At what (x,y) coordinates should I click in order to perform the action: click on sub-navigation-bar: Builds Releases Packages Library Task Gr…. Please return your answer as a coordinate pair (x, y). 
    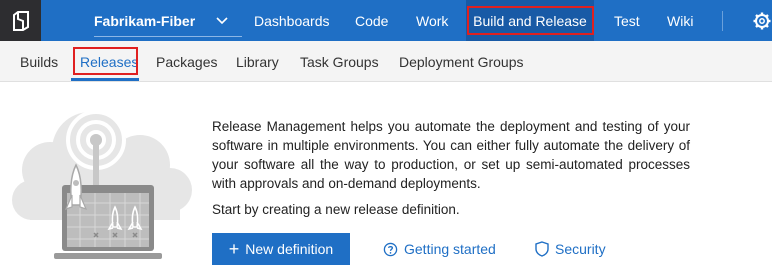
    Looking at the image, I should click on (386, 61).